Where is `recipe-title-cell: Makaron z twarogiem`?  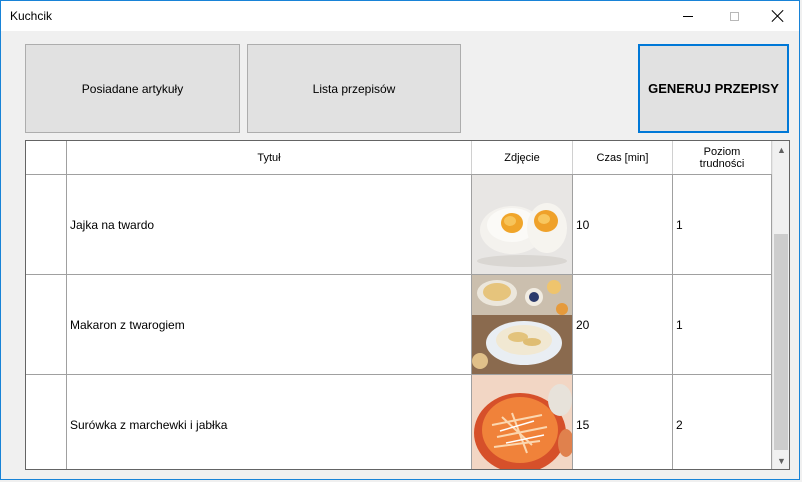 recipe-title-cell: Makaron z twarogiem is located at coordinates (269, 324).